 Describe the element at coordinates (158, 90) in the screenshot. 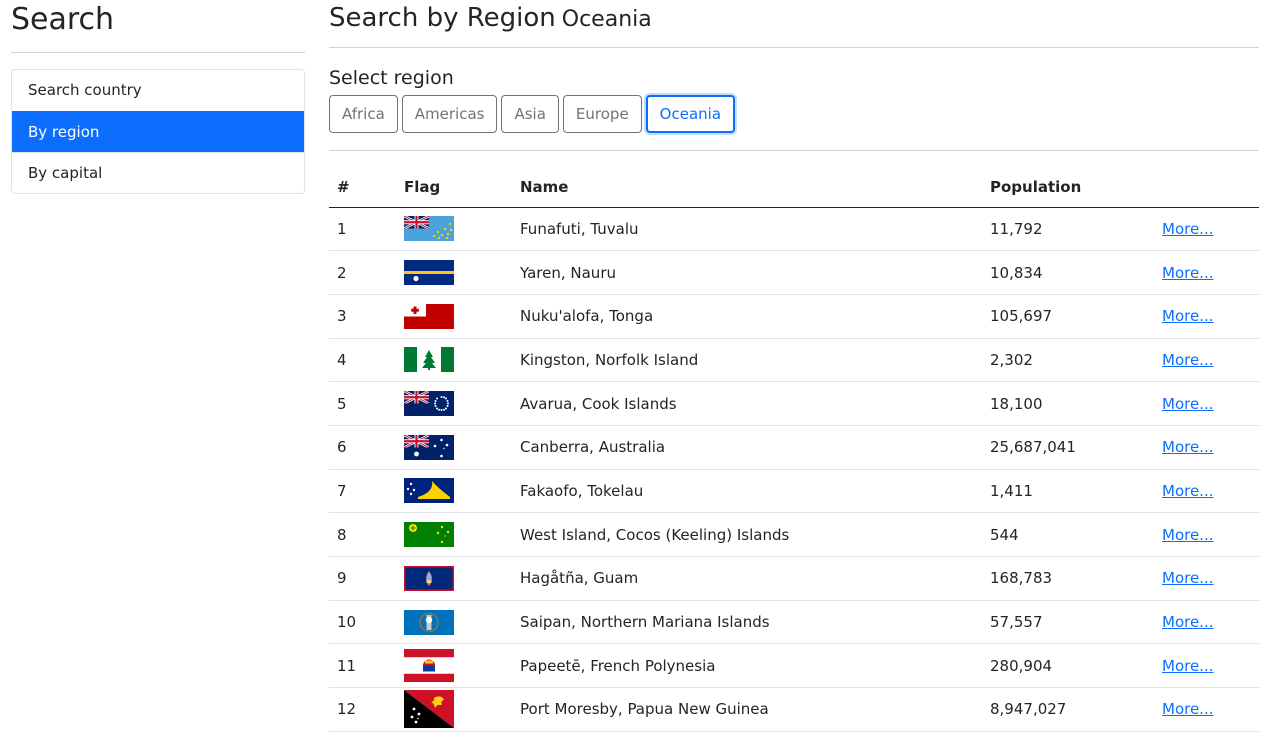

I see `search-mode-country: Search country` at that location.